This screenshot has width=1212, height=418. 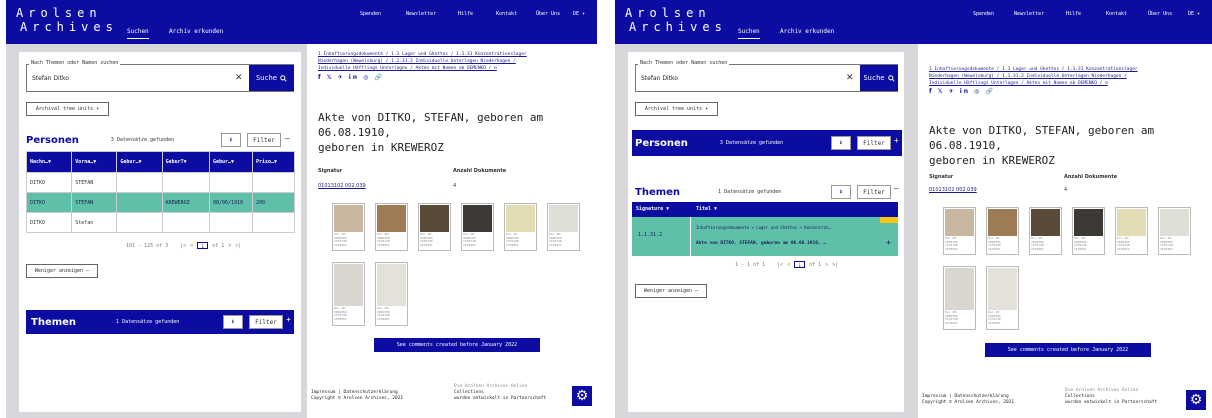 What do you see at coordinates (658, 192) in the screenshot?
I see `themes-title: Themen` at bounding box center [658, 192].